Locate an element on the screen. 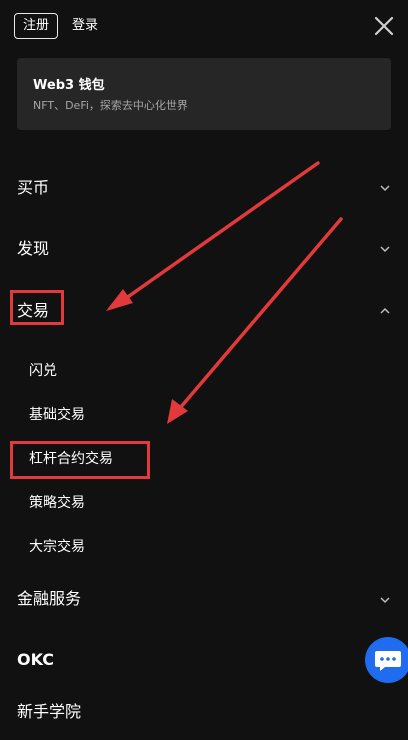  submenu-item-strategy-trading: 策略交易 is located at coordinates (204, 503).